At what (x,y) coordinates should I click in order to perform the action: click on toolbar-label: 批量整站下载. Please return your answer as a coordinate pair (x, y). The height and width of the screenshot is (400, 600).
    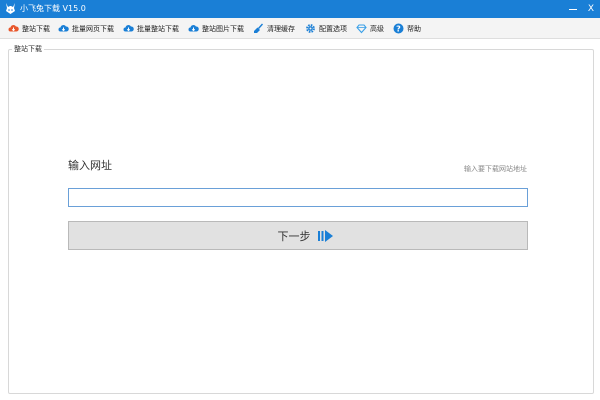
    Looking at the image, I should click on (158, 28).